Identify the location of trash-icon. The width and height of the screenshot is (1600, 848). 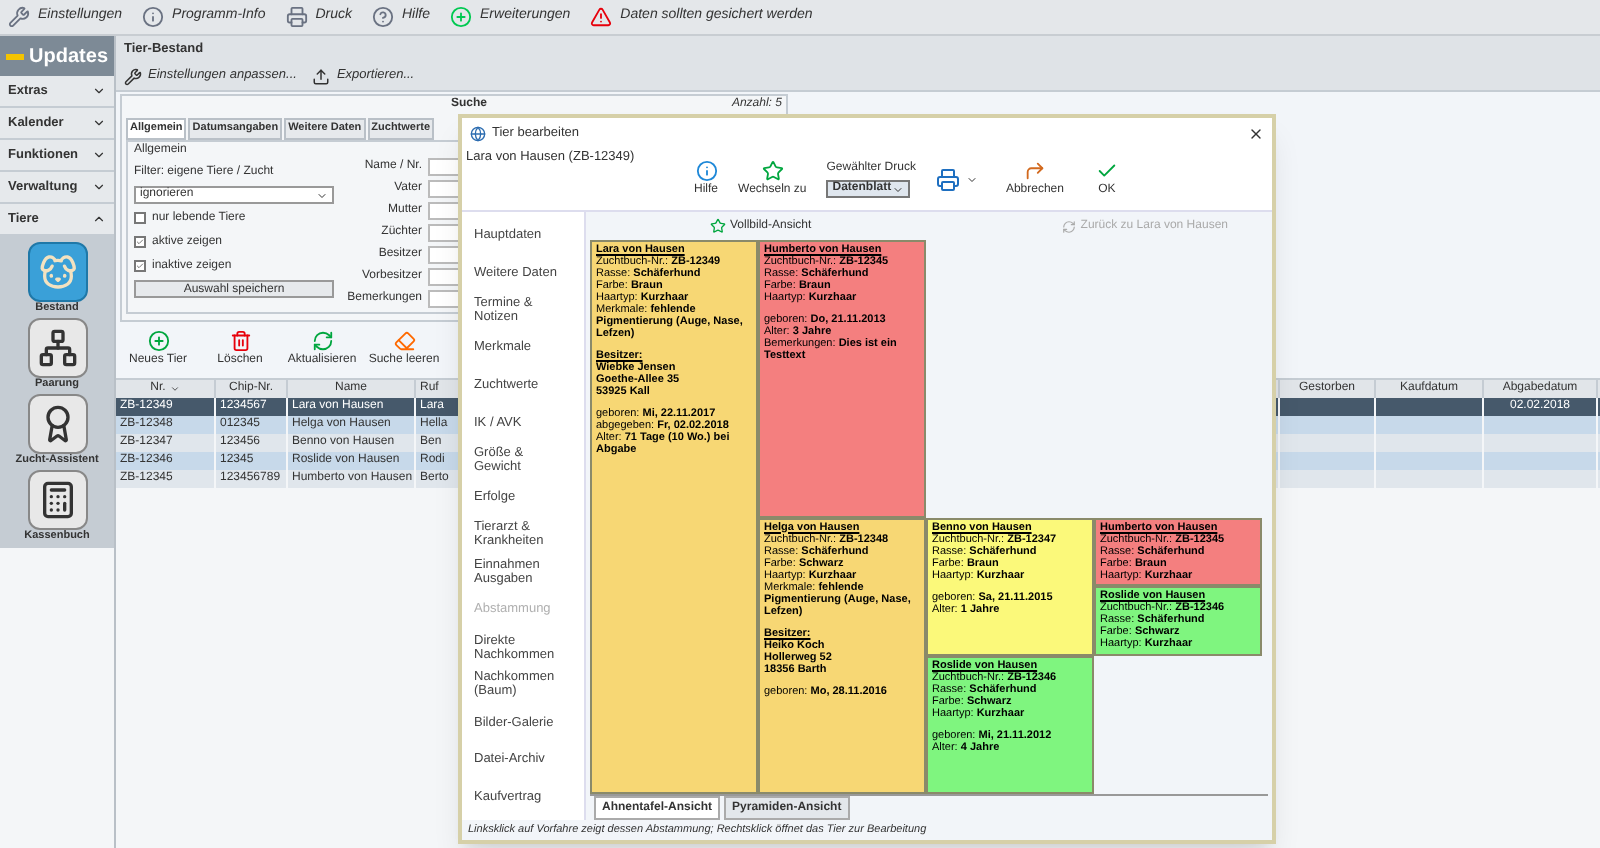
(240, 341).